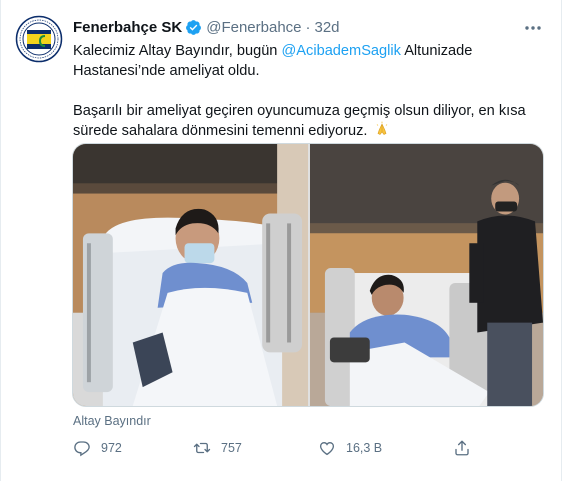  What do you see at coordinates (177, 51) in the screenshot?
I see `tweet-text-part-1: Kalecimiz Altay Bayındır, bugün` at bounding box center [177, 51].